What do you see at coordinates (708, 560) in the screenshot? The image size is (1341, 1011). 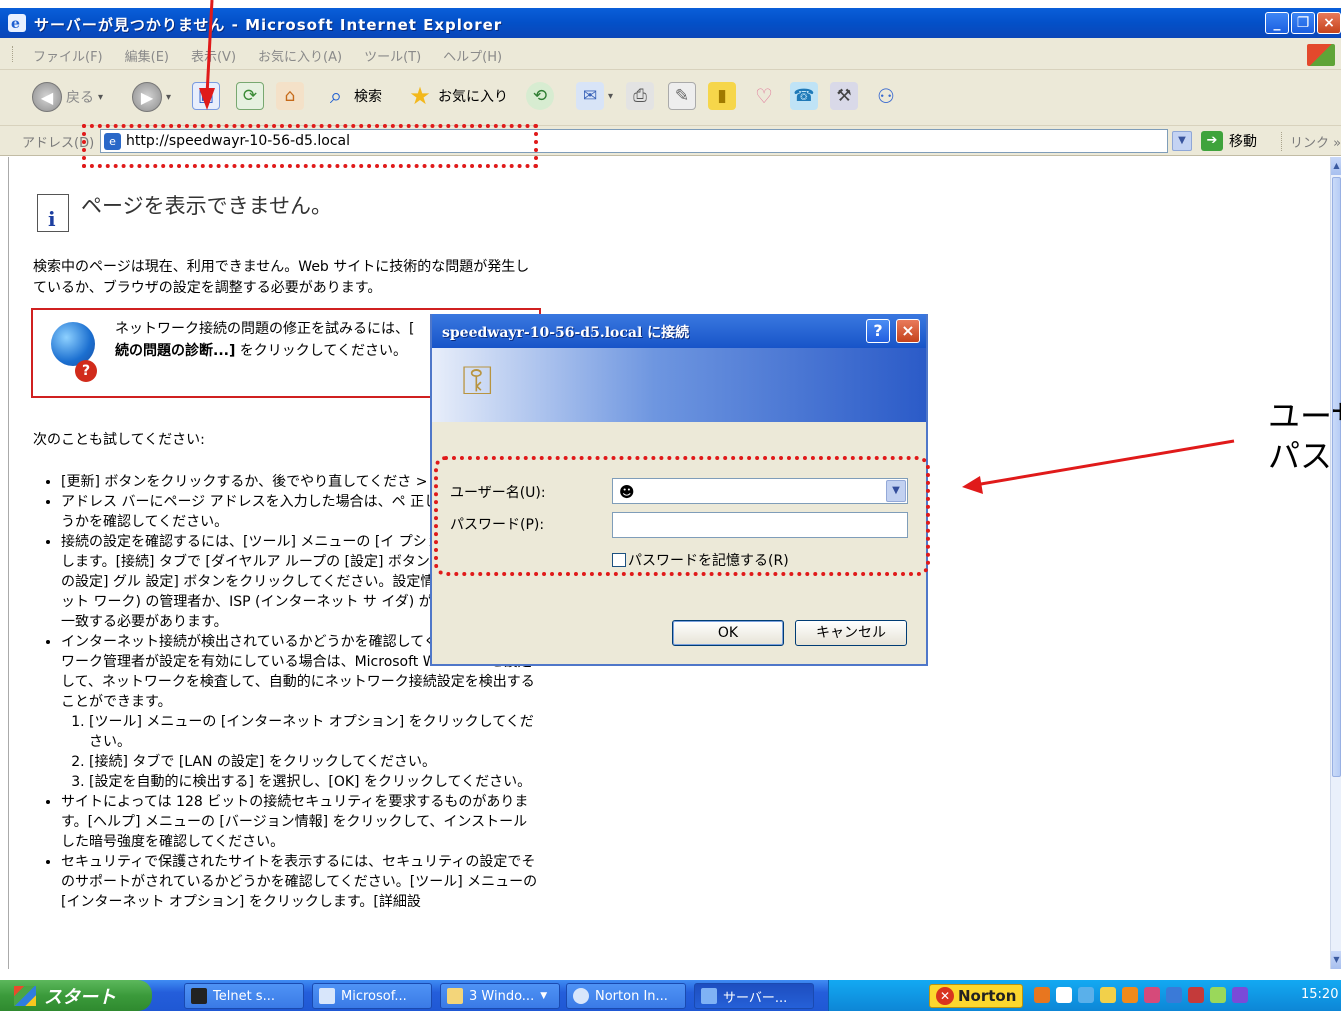 I see `remember-password-label: パスワードを記憶する(R)` at bounding box center [708, 560].